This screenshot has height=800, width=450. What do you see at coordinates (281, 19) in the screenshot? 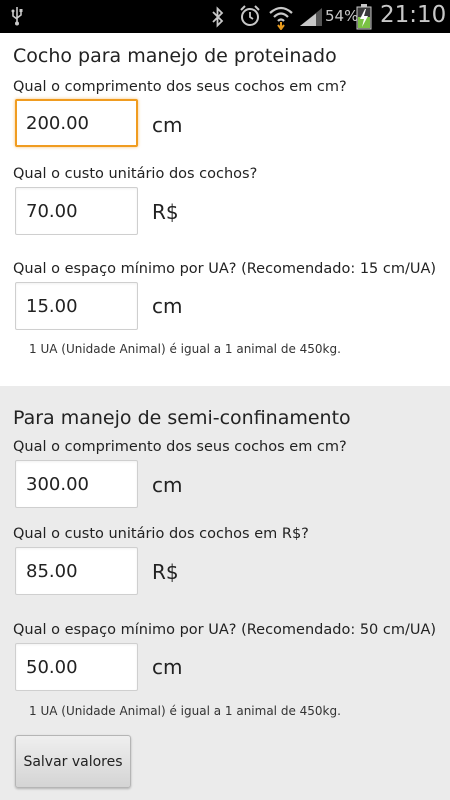
I see `wifi-icon` at bounding box center [281, 19].